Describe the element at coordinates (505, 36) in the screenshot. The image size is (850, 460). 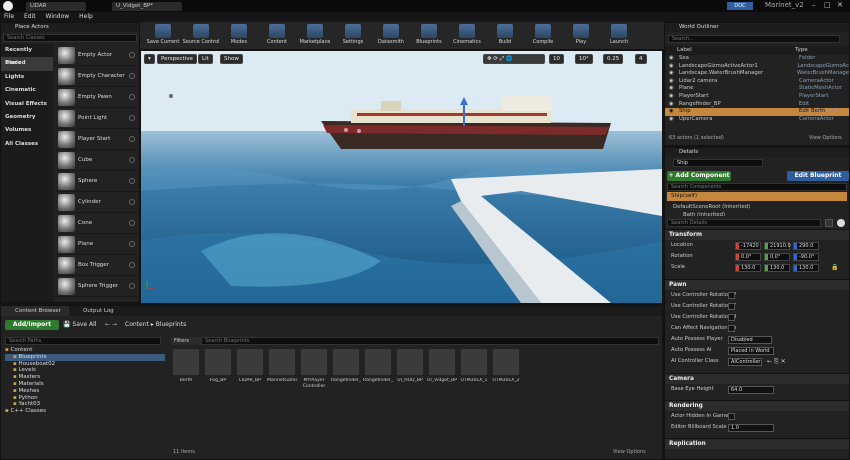
I see `toolbar-build-button: Build` at that location.